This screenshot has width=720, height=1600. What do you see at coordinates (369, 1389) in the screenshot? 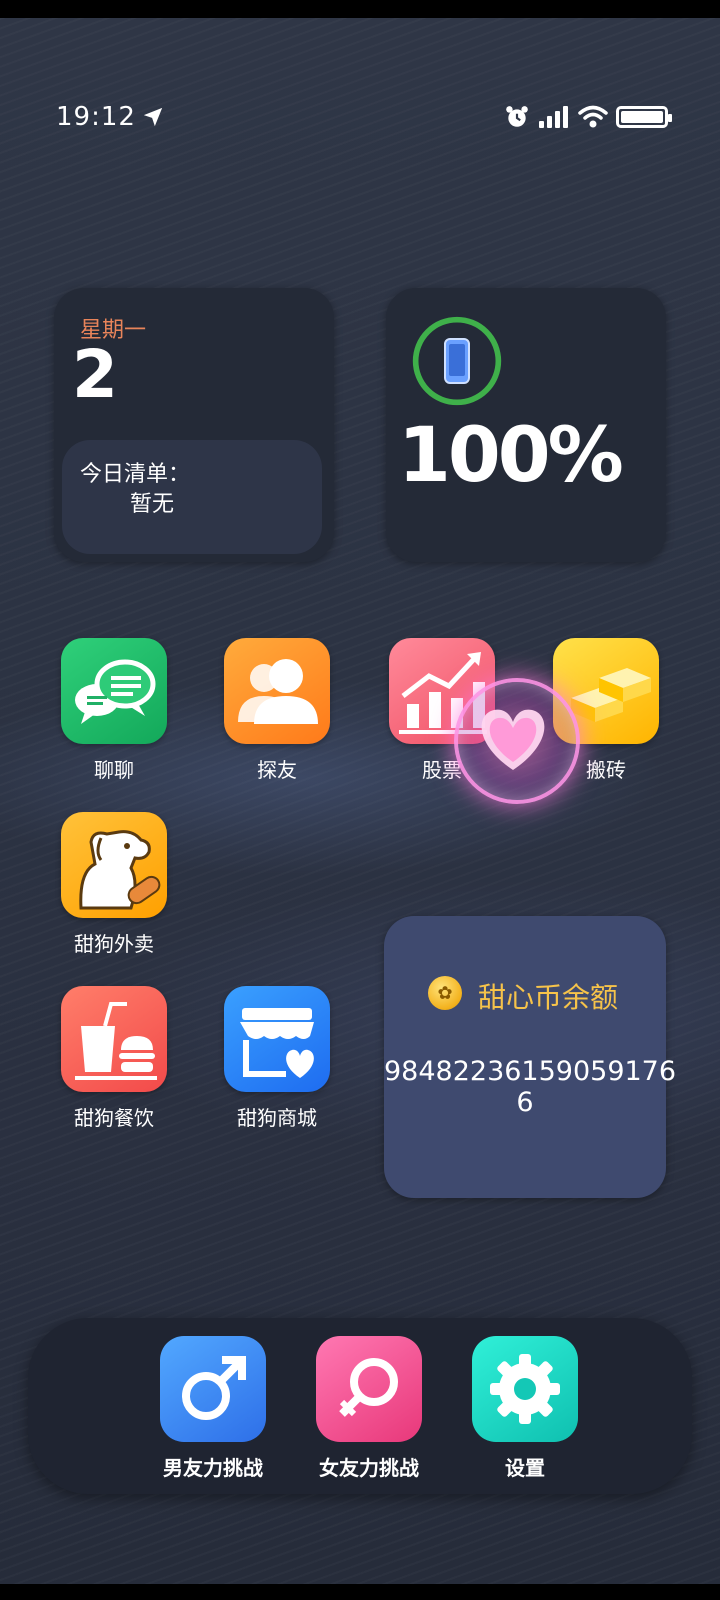
I see `female-symbol-icon` at bounding box center [369, 1389].